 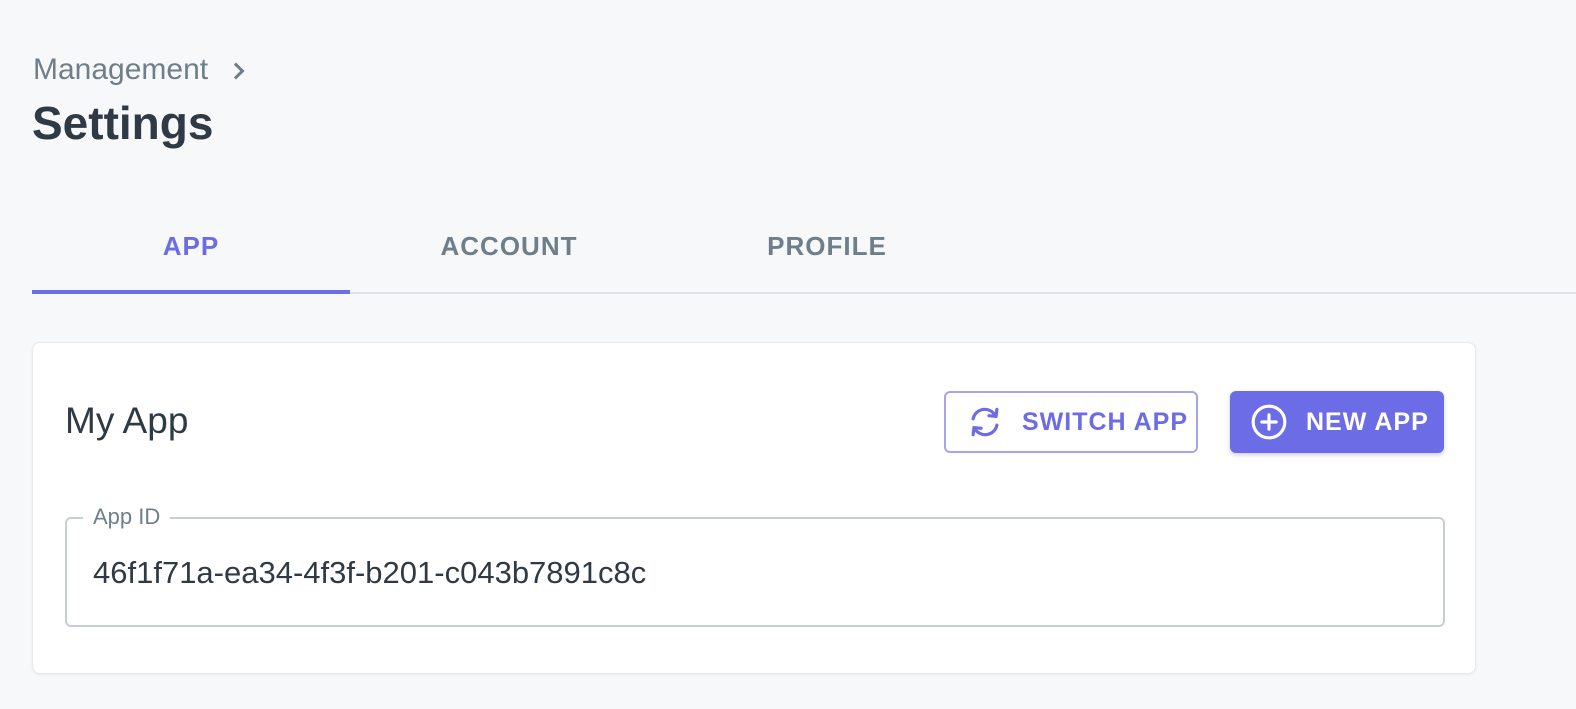 What do you see at coordinates (753, 573) in the screenshot?
I see `app-id-input` at bounding box center [753, 573].